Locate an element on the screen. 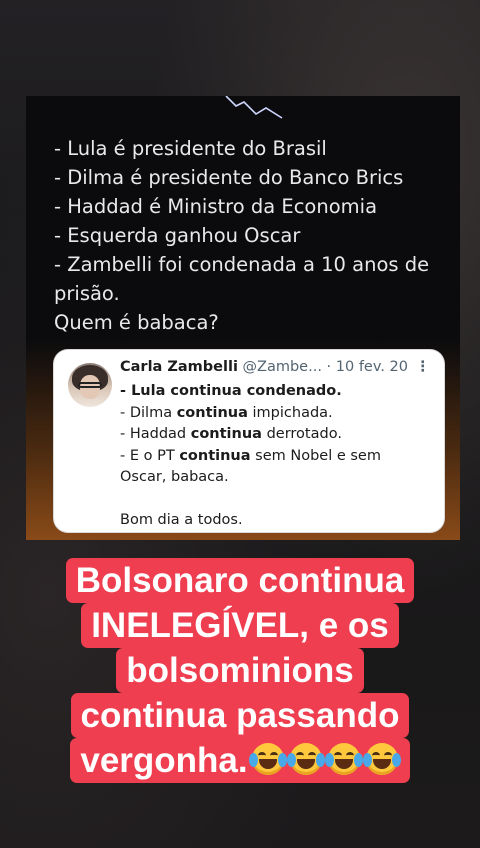  lightning-icon is located at coordinates (254, 107).